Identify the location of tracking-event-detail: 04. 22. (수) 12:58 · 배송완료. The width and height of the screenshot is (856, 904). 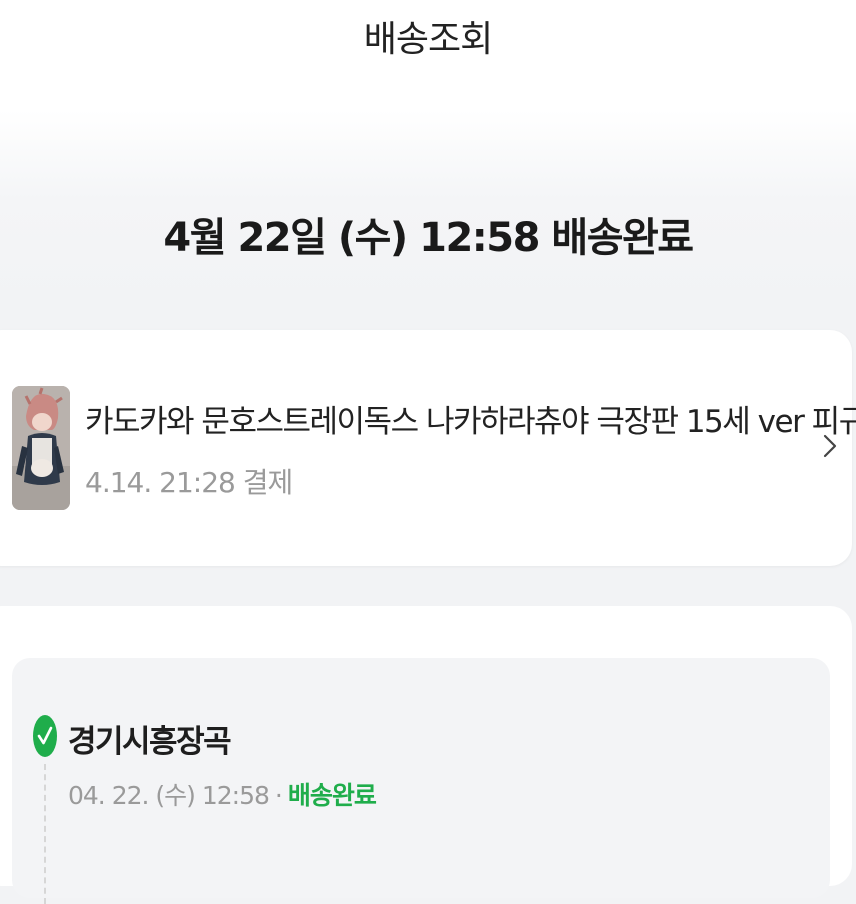
(222, 794).